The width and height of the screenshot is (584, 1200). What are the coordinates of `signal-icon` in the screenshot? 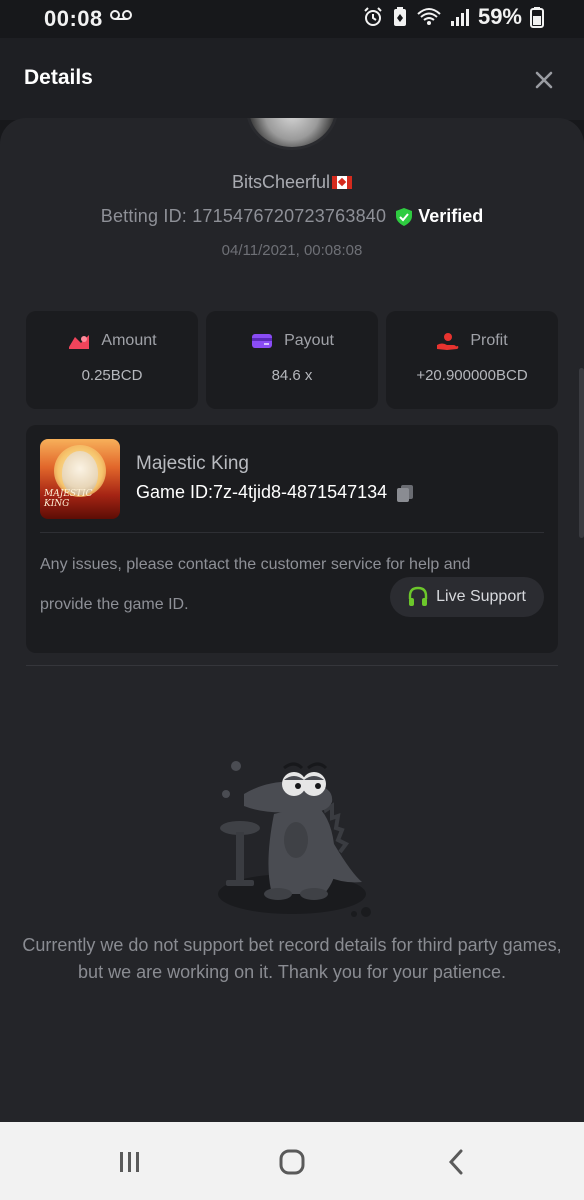 It's located at (459, 17).